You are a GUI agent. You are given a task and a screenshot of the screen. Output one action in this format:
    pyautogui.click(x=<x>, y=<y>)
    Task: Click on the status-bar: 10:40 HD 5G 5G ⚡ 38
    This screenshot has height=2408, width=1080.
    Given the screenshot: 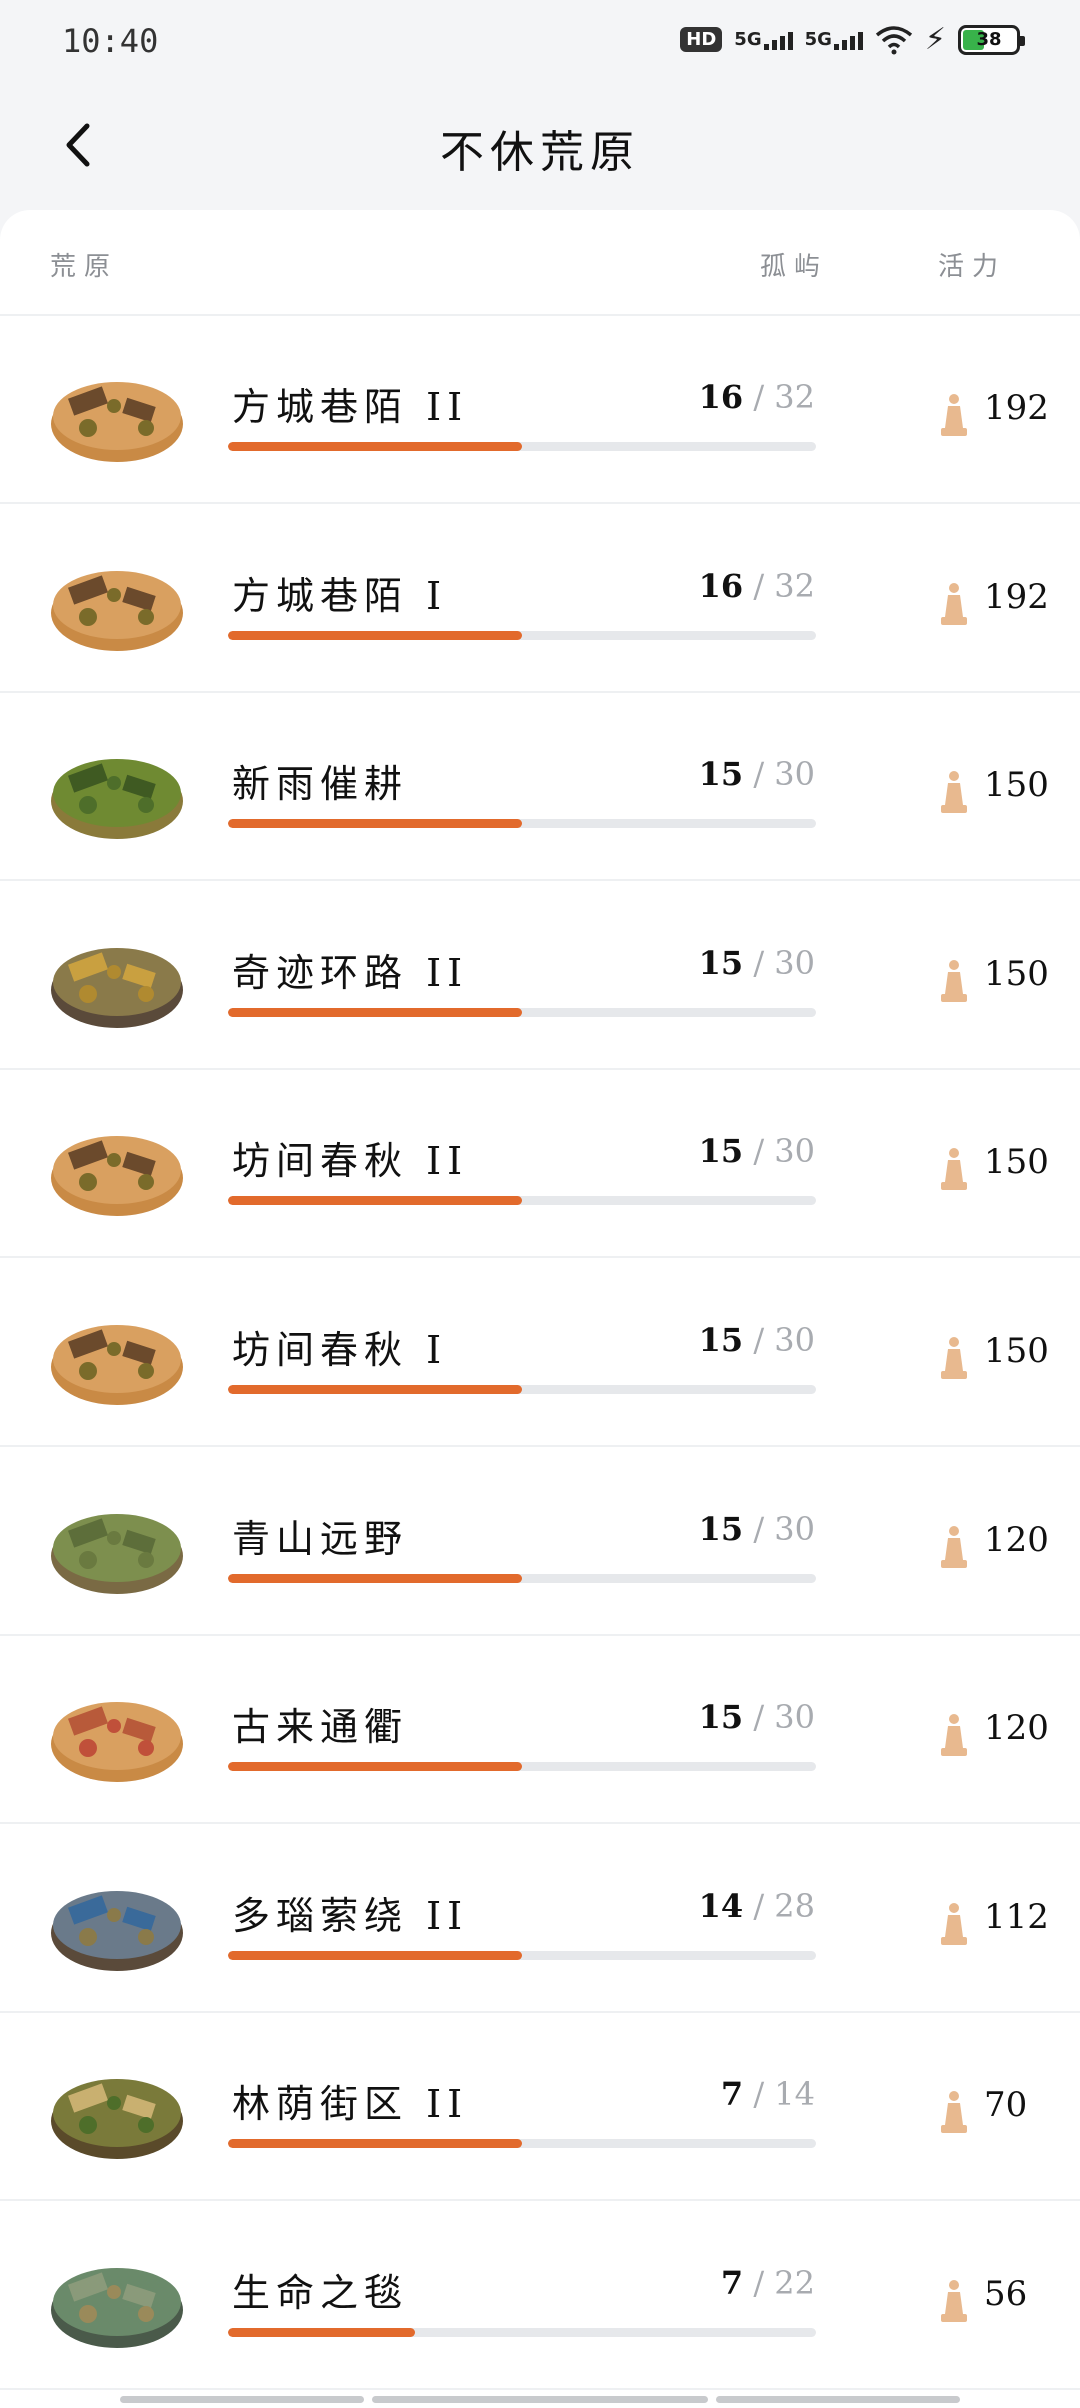 What is the action you would take?
    pyautogui.click(x=540, y=40)
    